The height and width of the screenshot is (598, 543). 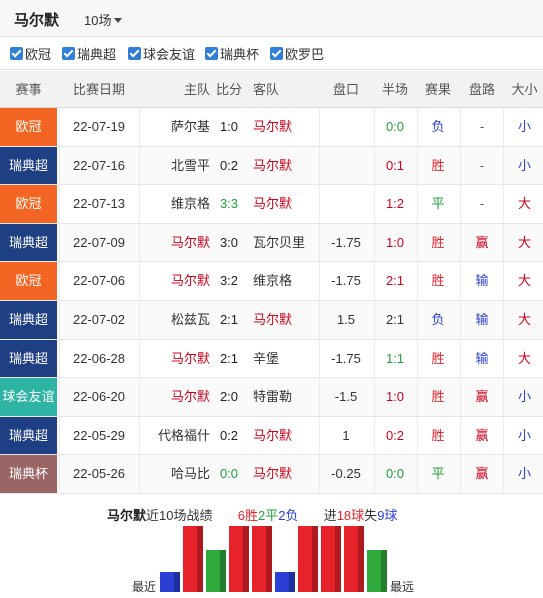 What do you see at coordinates (280, 560) in the screenshot?
I see `form-chart: 最近 最远` at bounding box center [280, 560].